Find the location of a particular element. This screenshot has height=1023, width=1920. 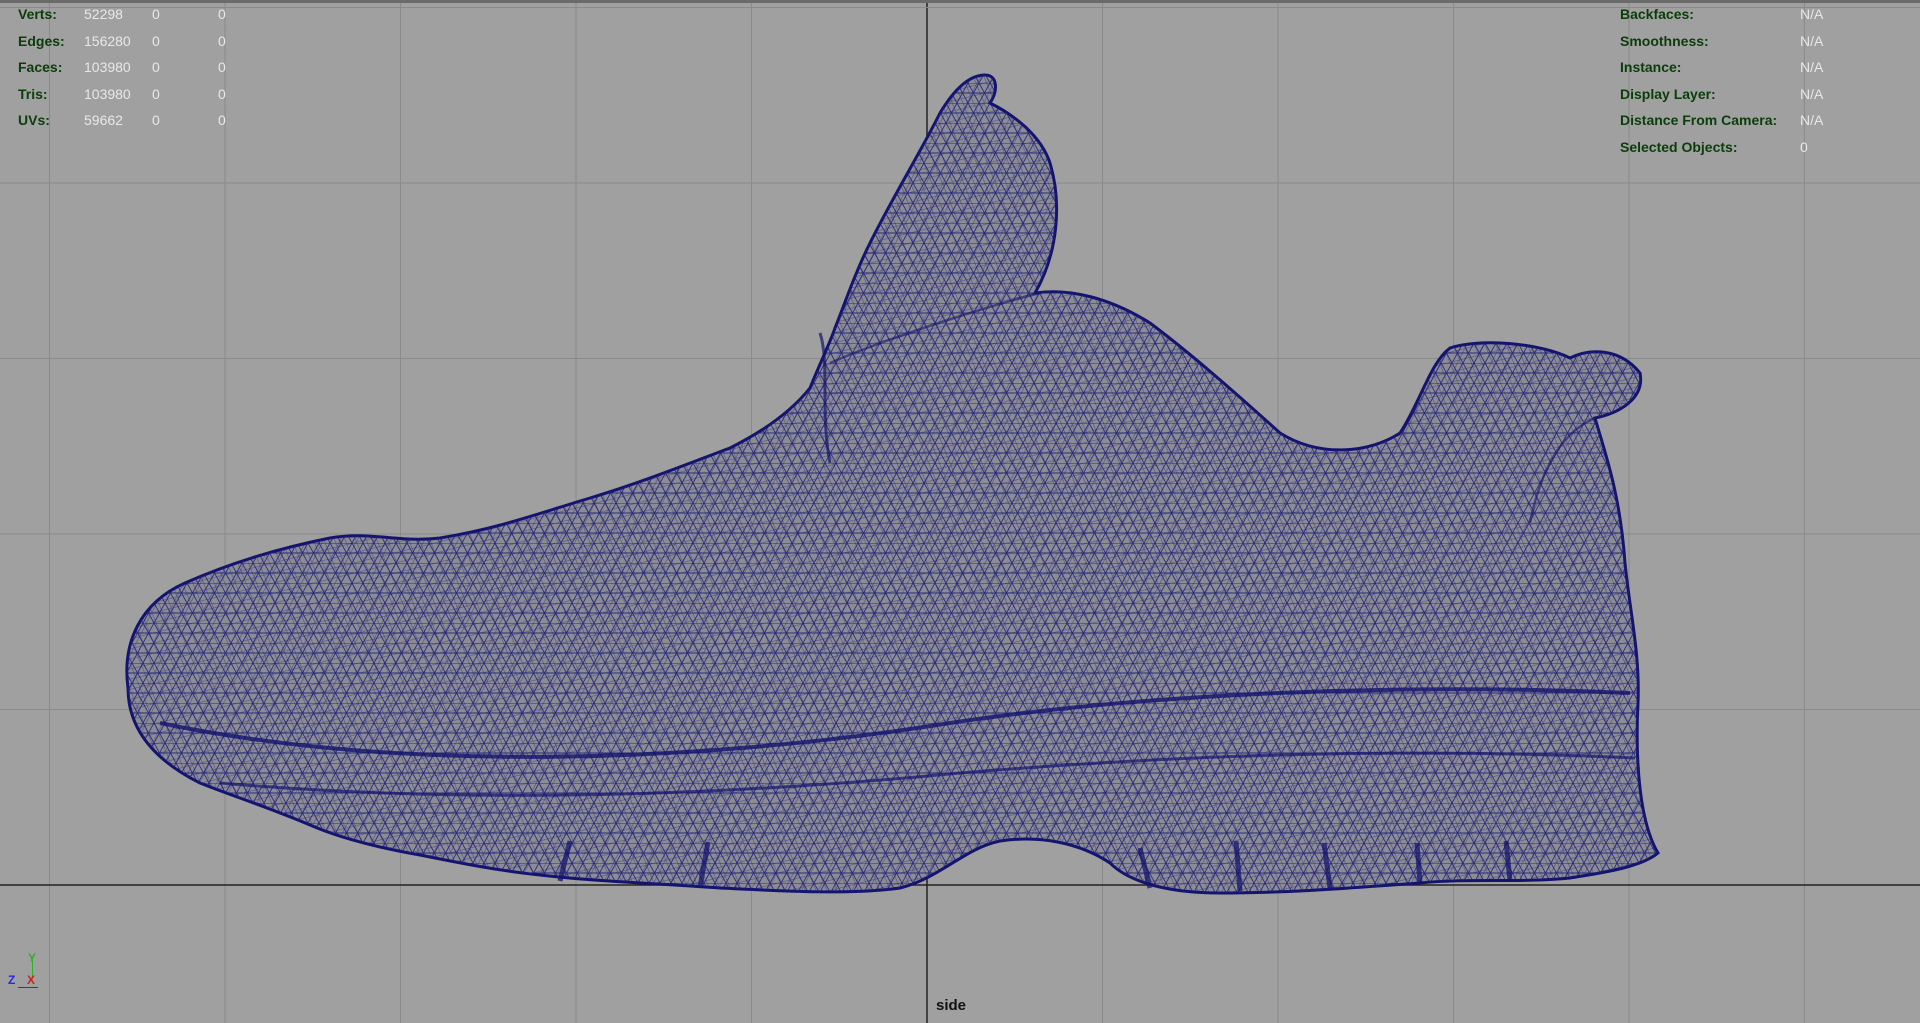

hud-detail-label: Display Layer: is located at coordinates (1668, 93).